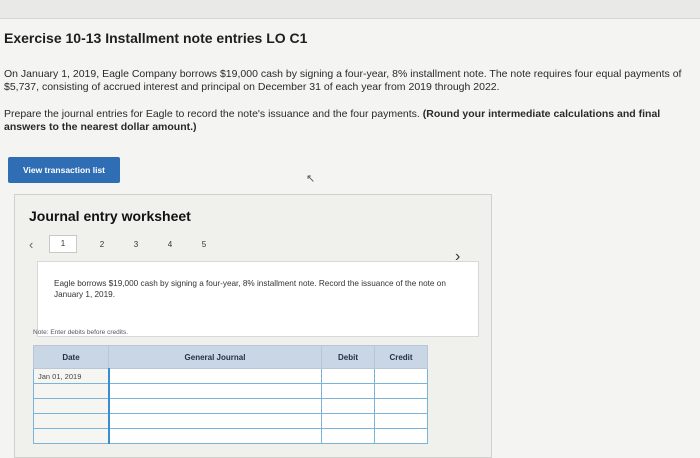 The image size is (700, 458). Describe the element at coordinates (71, 376) in the screenshot. I see `date-cell: Jan 01, 2019` at that location.